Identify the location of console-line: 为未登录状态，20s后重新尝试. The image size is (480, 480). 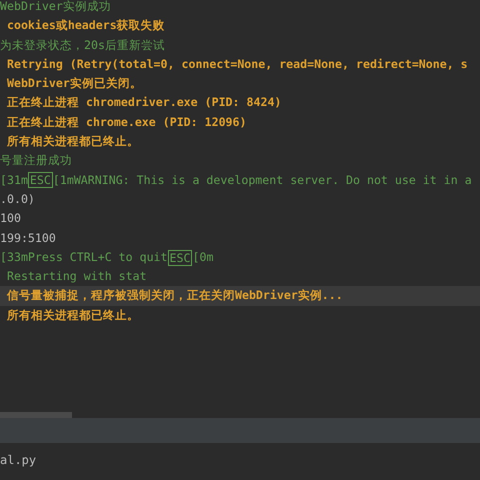
(82, 45).